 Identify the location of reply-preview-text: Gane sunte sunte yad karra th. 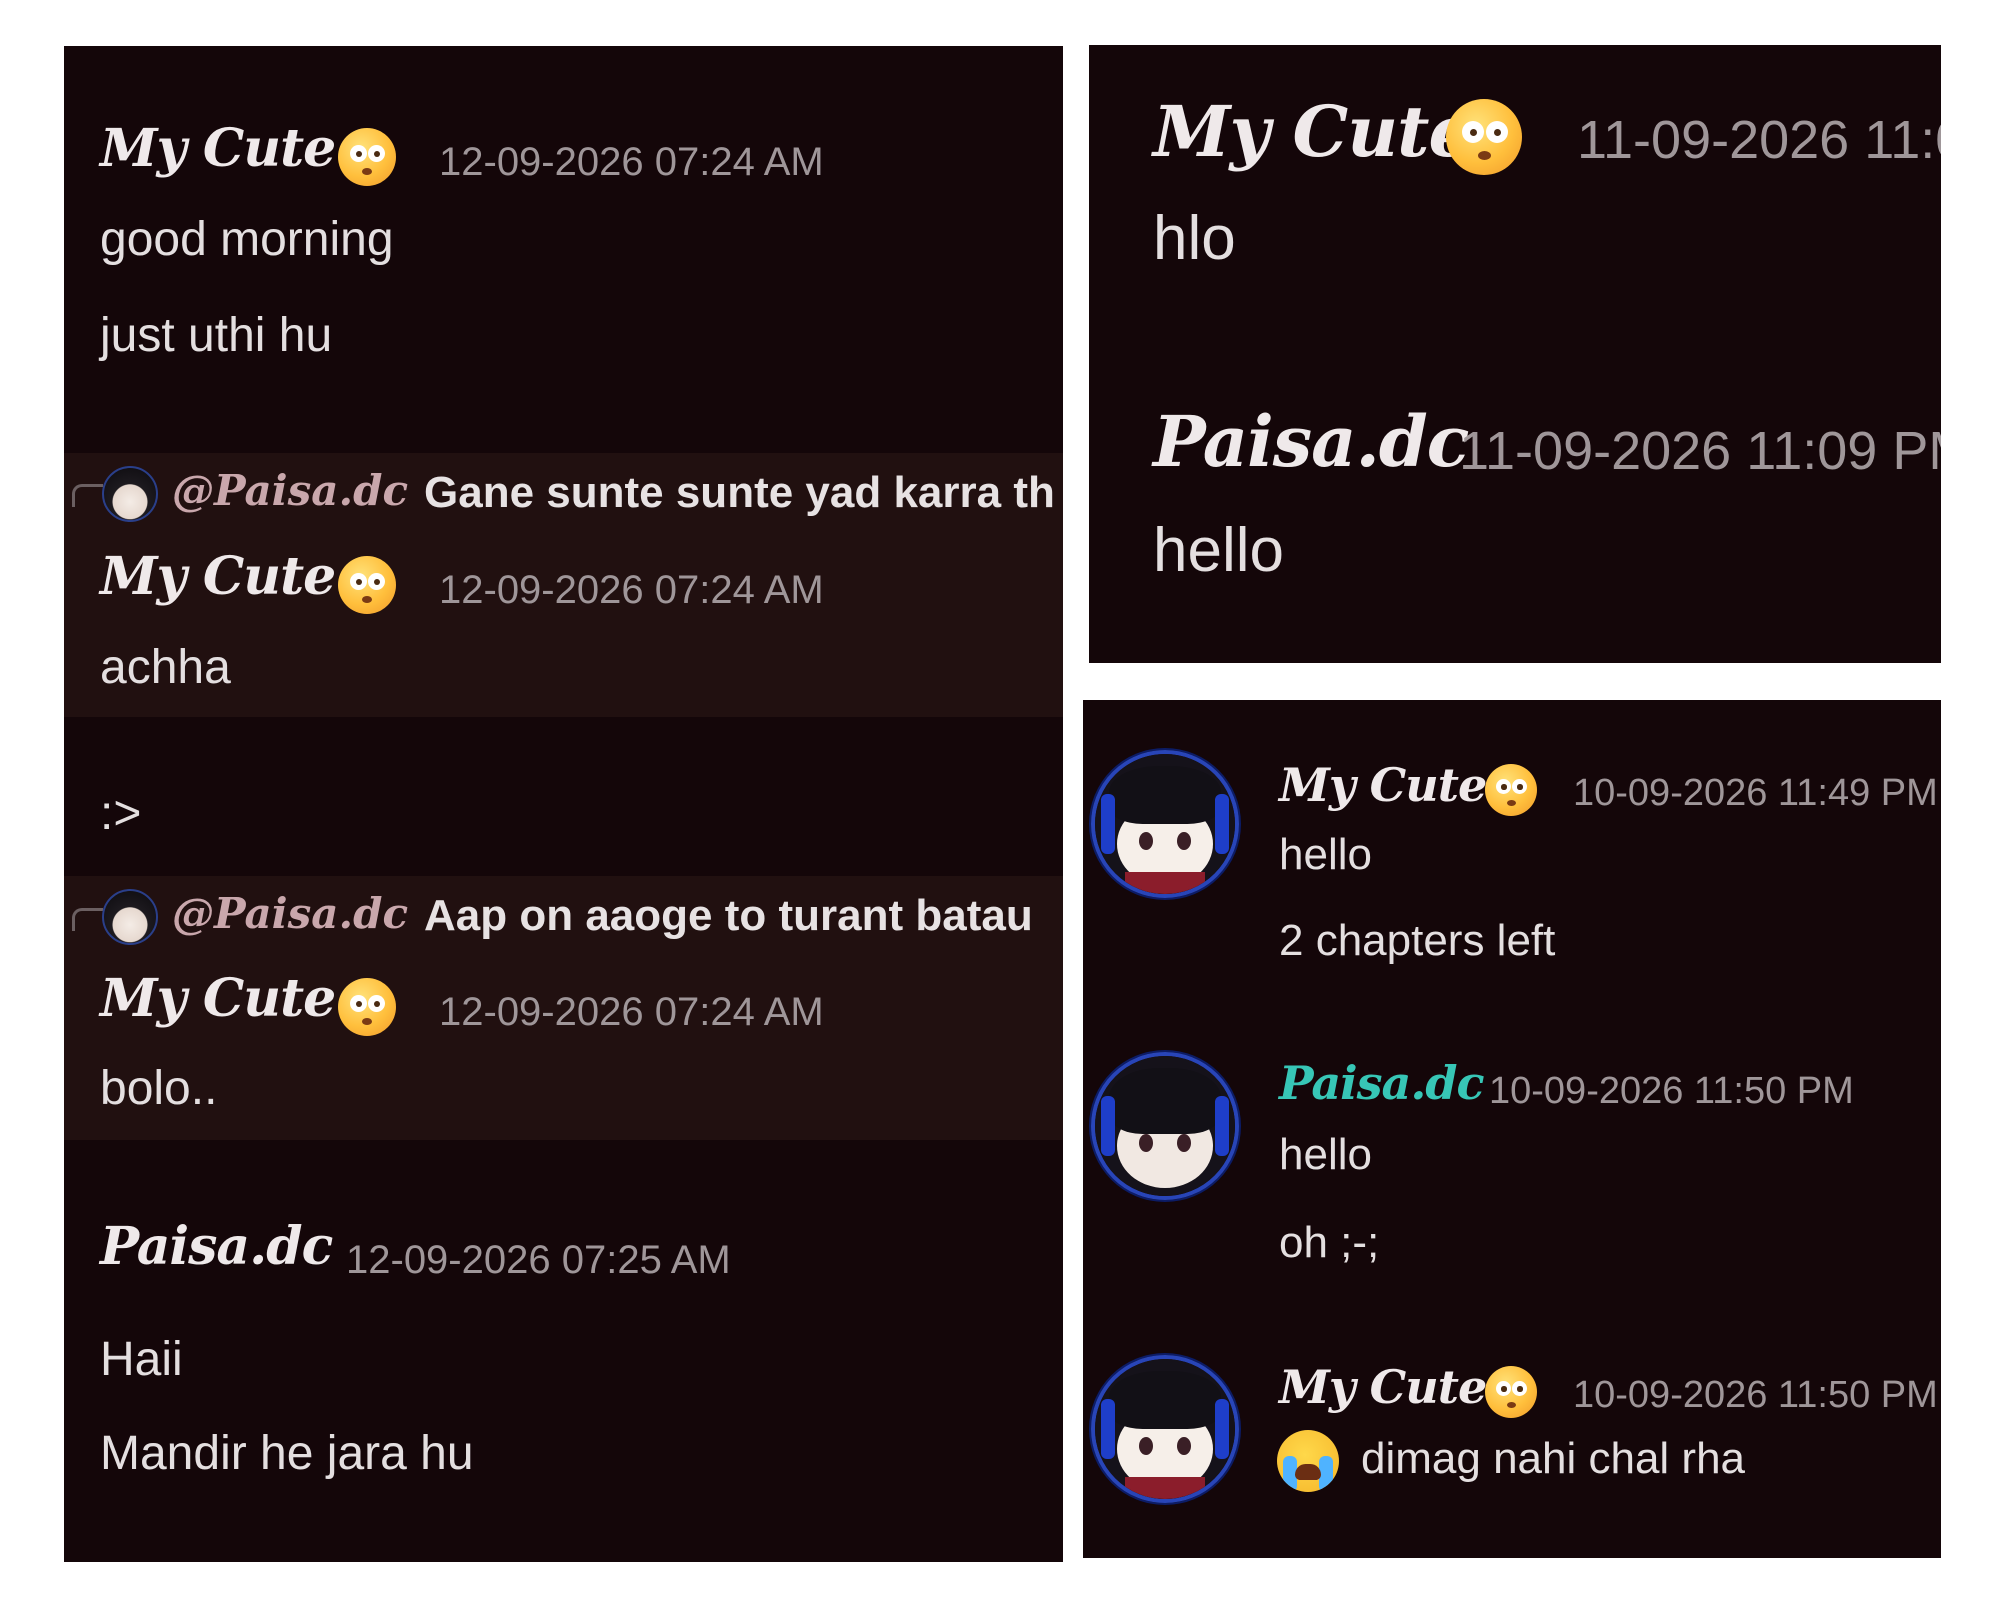
(739, 493).